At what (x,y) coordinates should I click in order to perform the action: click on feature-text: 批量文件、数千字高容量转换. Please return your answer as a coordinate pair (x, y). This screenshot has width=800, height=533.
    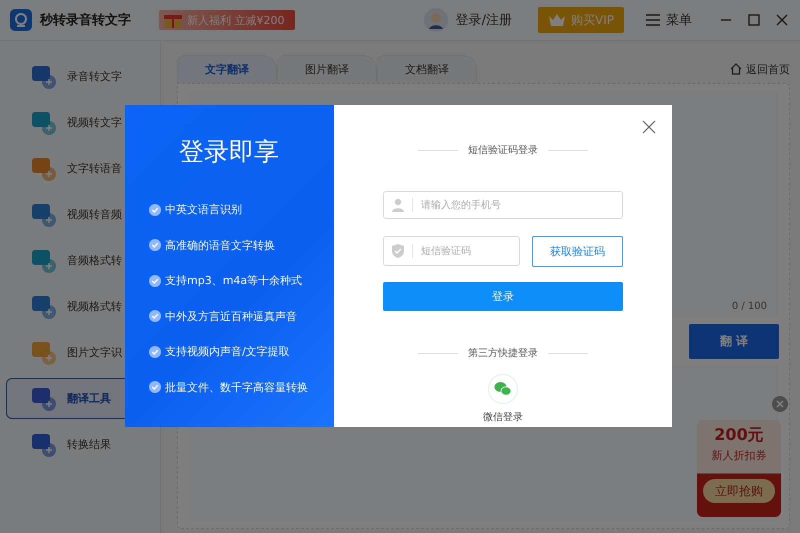
    Looking at the image, I should click on (236, 387).